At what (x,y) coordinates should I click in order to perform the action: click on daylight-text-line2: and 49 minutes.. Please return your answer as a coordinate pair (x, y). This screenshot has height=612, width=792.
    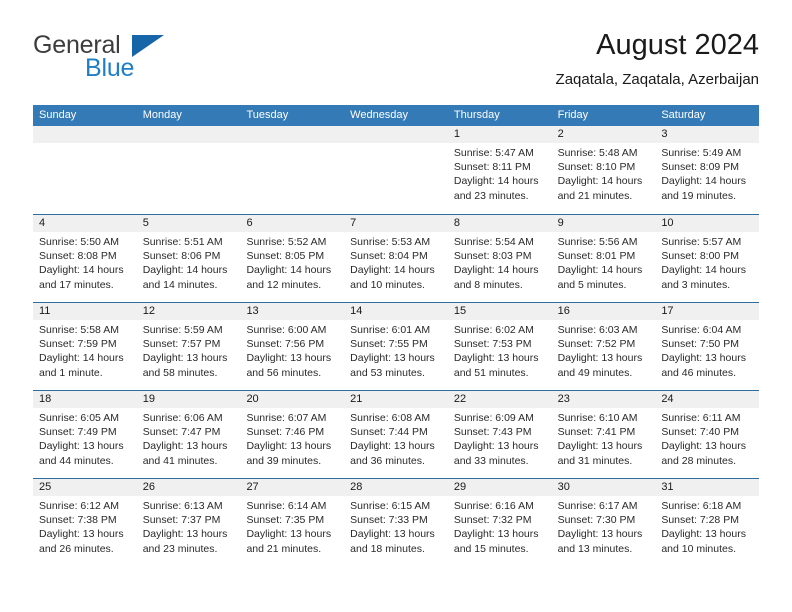
    Looking at the image, I should click on (595, 372).